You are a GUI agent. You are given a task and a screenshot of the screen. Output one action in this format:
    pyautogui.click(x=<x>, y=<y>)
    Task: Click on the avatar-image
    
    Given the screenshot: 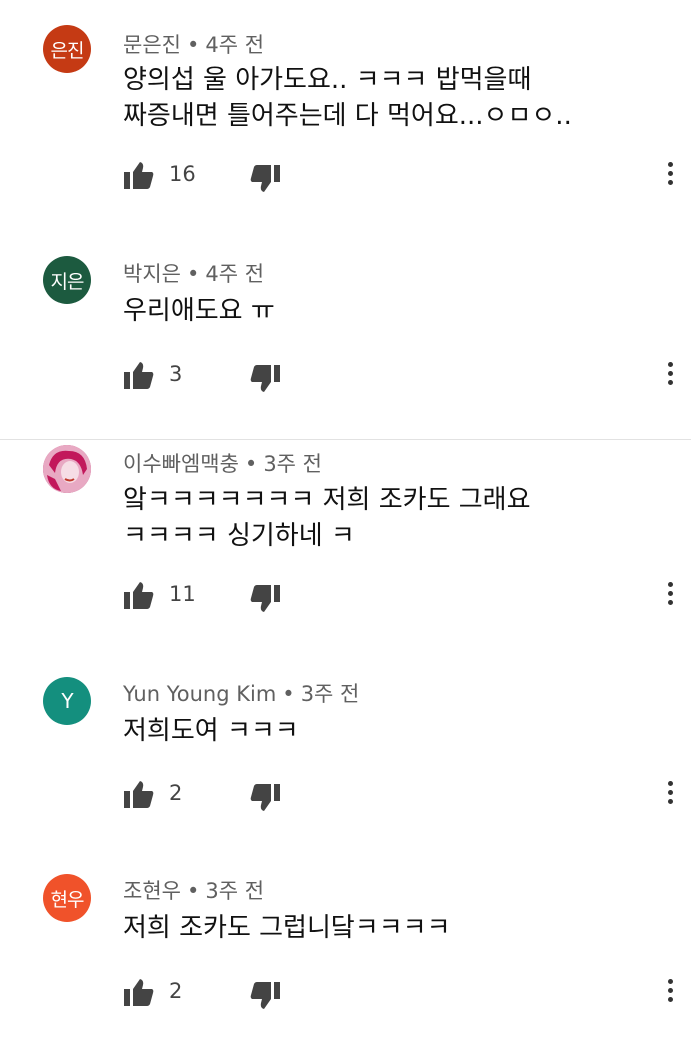 What is the action you would take?
    pyautogui.click(x=67, y=469)
    